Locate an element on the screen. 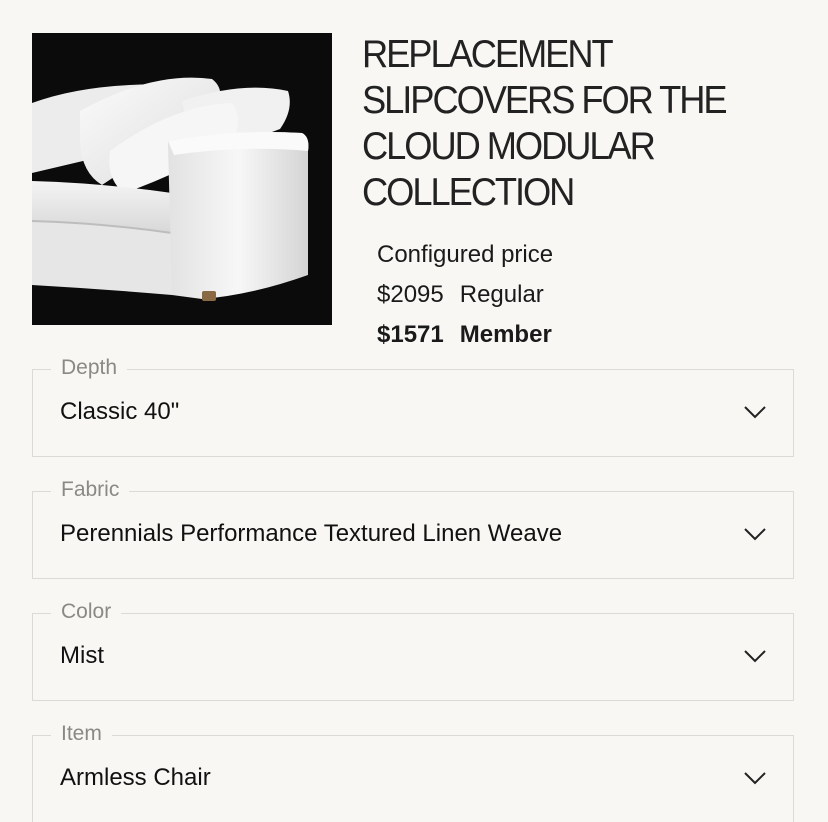  sofa-photo-icon is located at coordinates (182, 179).